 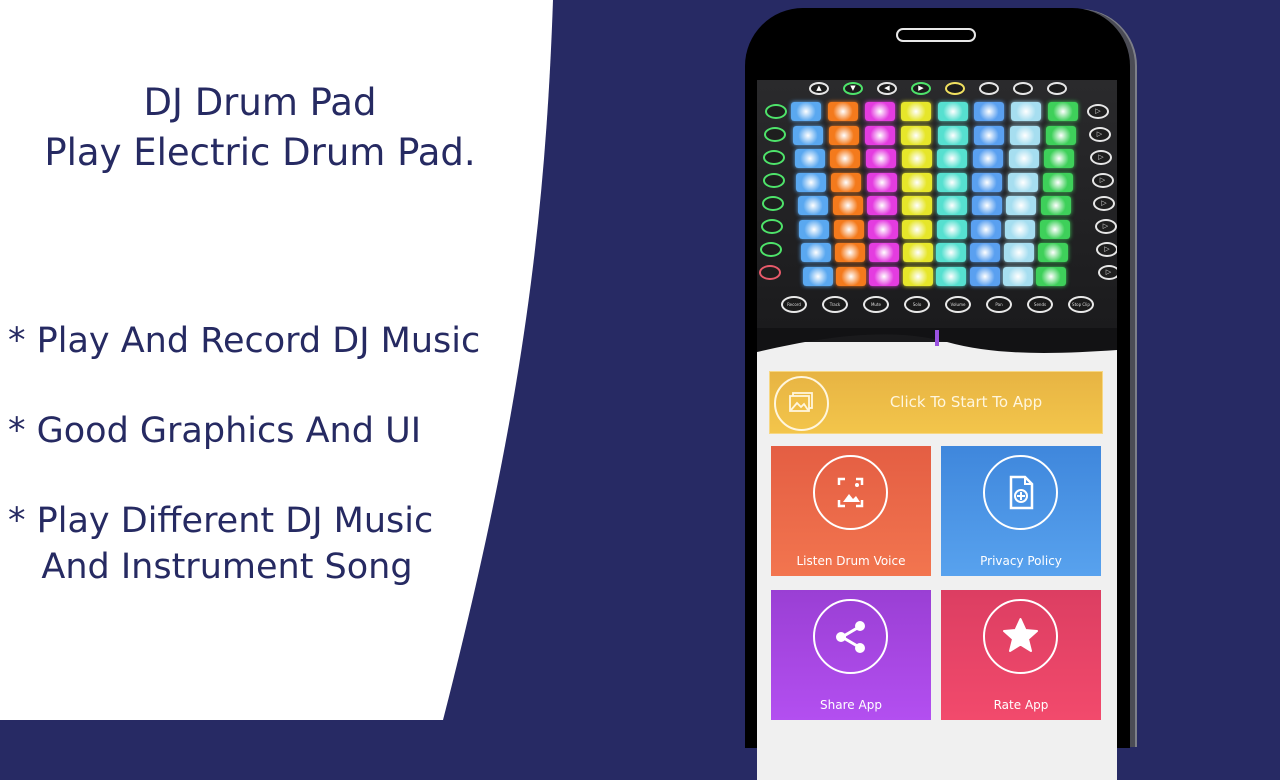 What do you see at coordinates (1021, 511) in the screenshot?
I see `privacy-policy-tile: Privacy Policy` at bounding box center [1021, 511].